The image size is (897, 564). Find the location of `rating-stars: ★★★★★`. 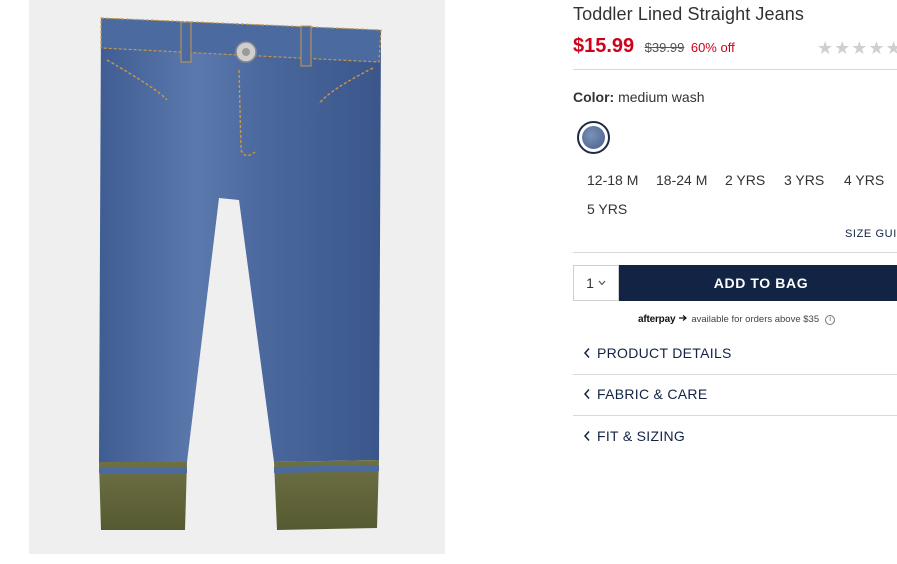

rating-stars: ★★★★★ is located at coordinates (857, 48).